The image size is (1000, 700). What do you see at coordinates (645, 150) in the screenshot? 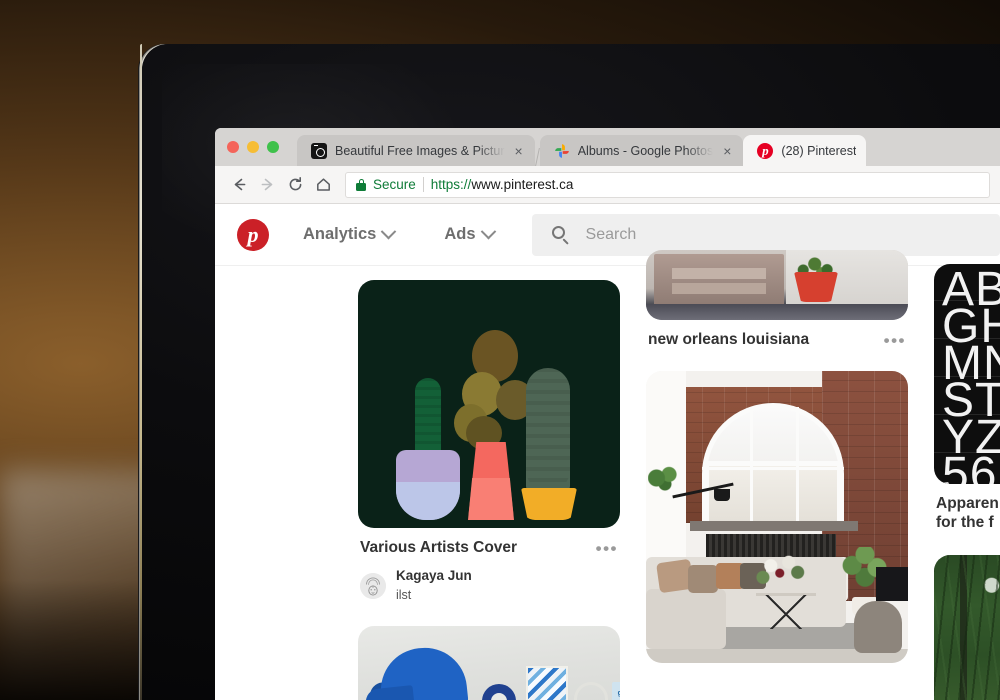
I see `tab-title: Albums - Google Photos` at bounding box center [645, 150].